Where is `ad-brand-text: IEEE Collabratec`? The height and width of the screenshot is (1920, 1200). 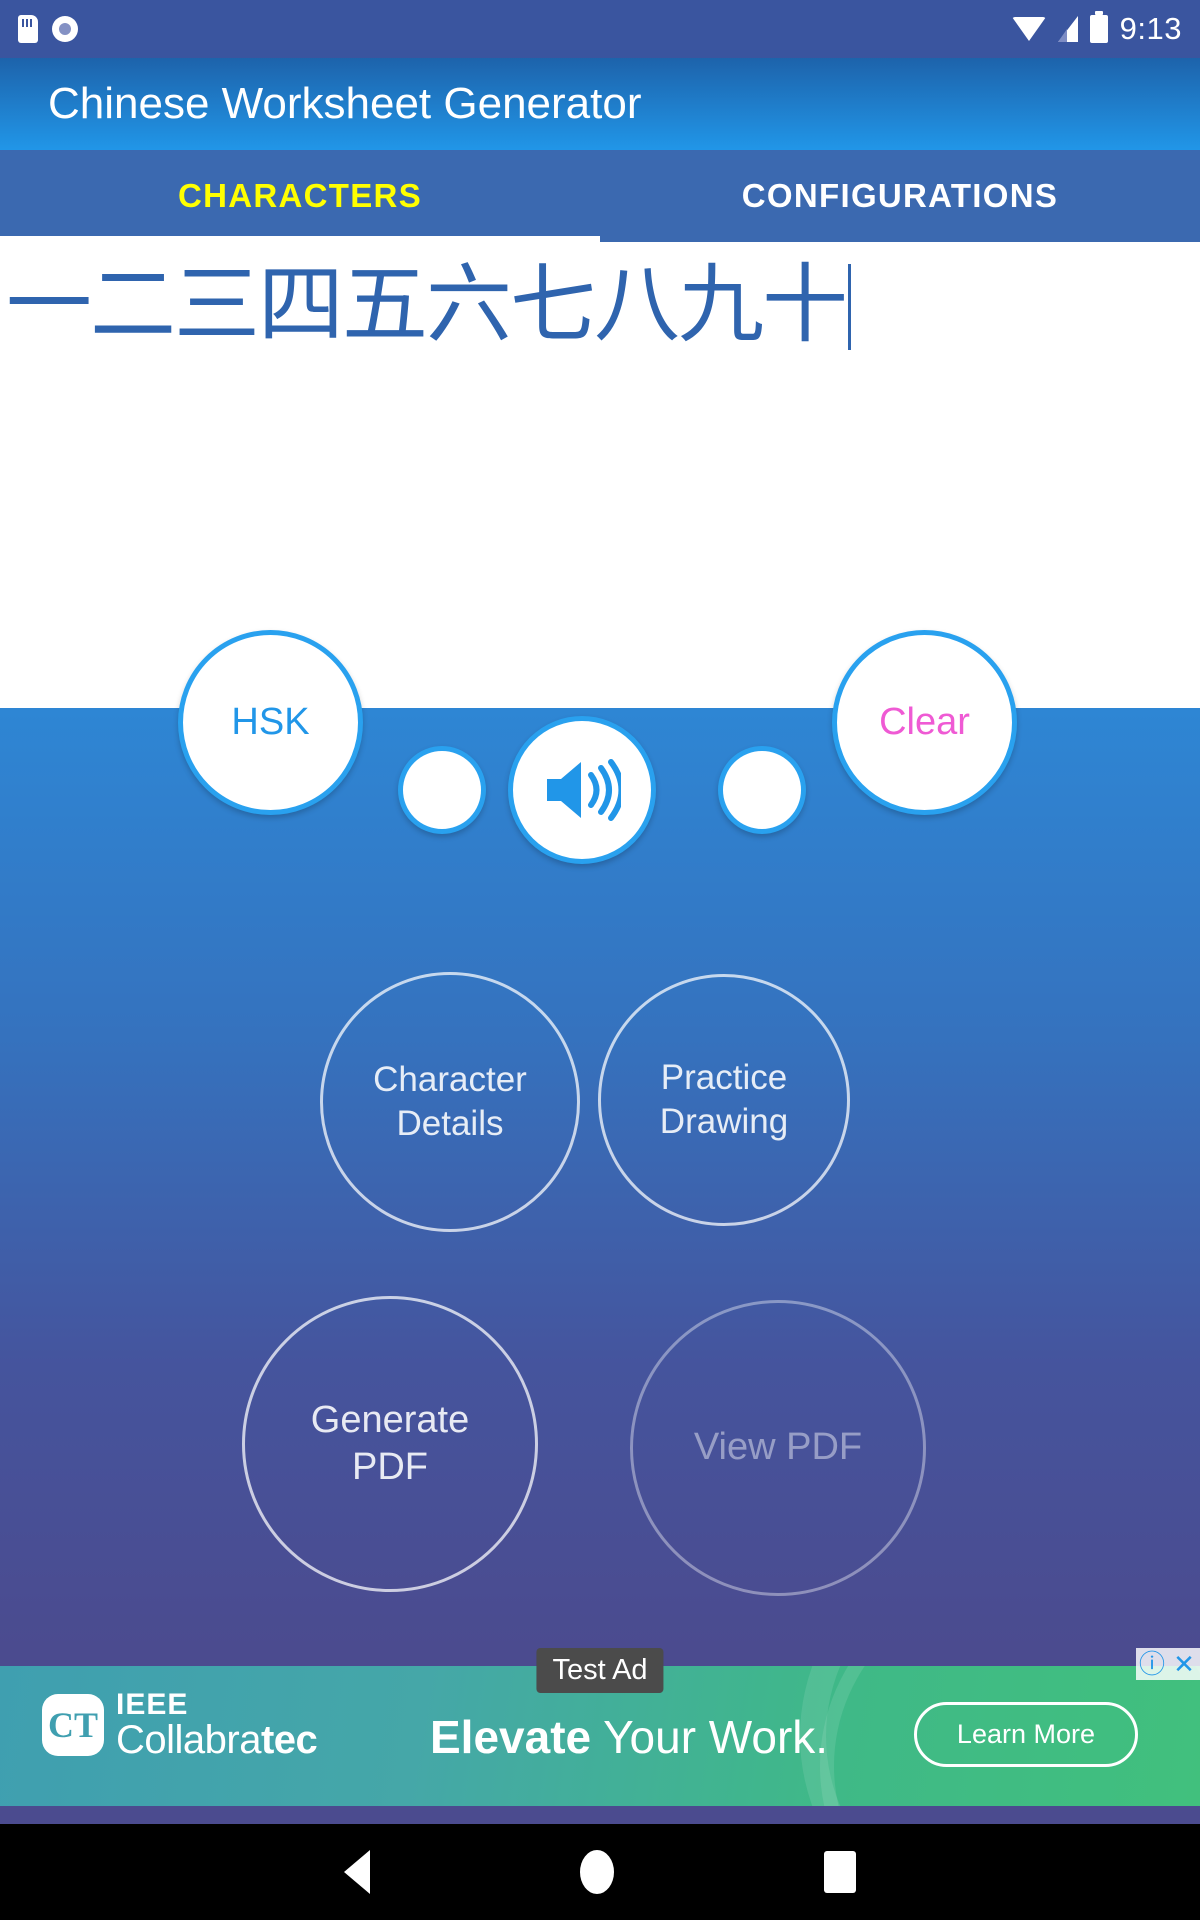 ad-brand-text: IEEE Collabratec is located at coordinates (217, 1725).